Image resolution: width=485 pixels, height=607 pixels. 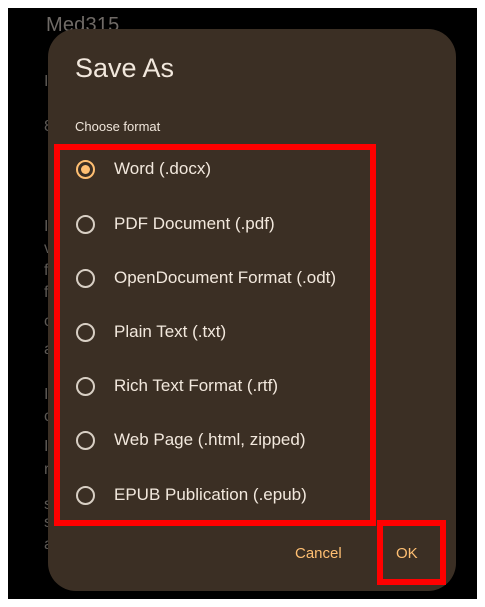 I want to click on format-option-pdf: PDF Document (.pdf), so click(x=216, y=224).